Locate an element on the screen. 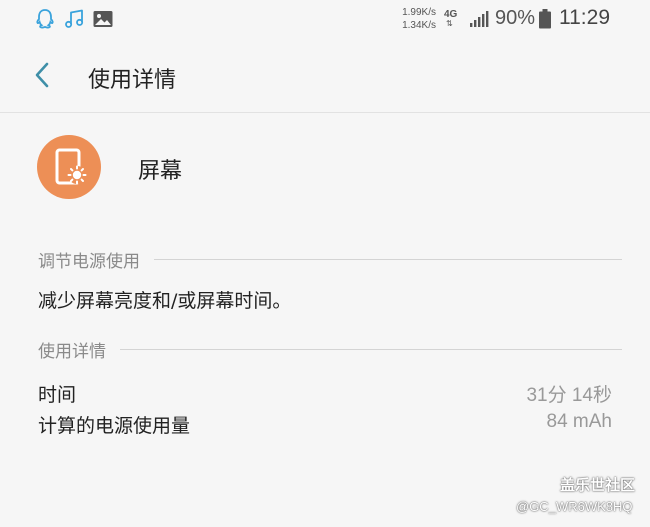  screen-brightness-icon is located at coordinates (71, 166).